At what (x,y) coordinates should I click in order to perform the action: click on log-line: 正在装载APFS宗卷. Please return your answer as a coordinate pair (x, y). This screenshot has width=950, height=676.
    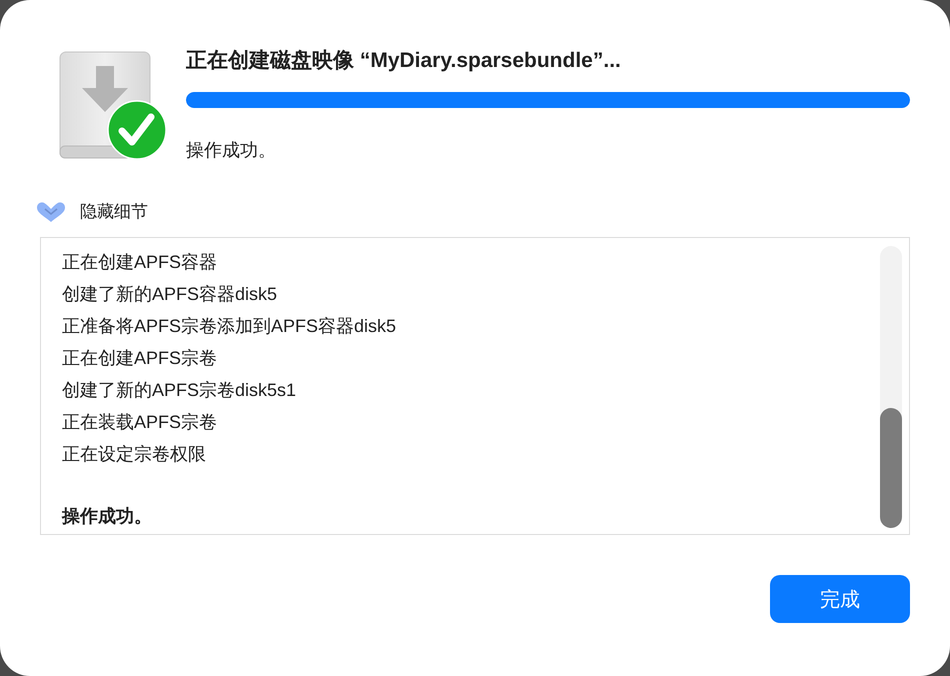
    Looking at the image, I should click on (140, 422).